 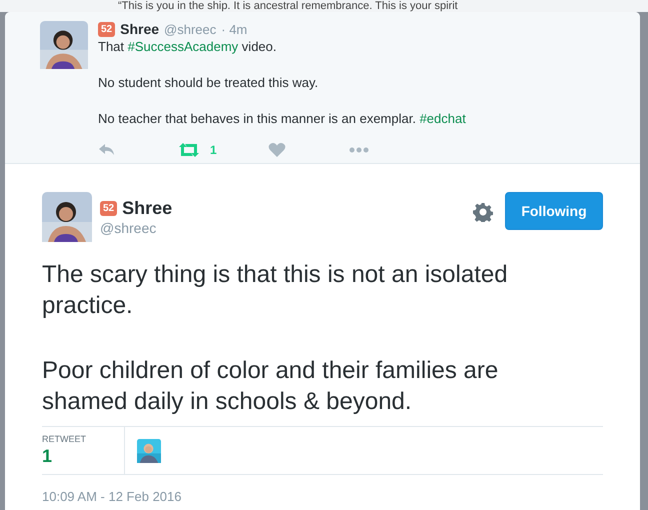 What do you see at coordinates (277, 150) in the screenshot?
I see `heart-icon` at bounding box center [277, 150].